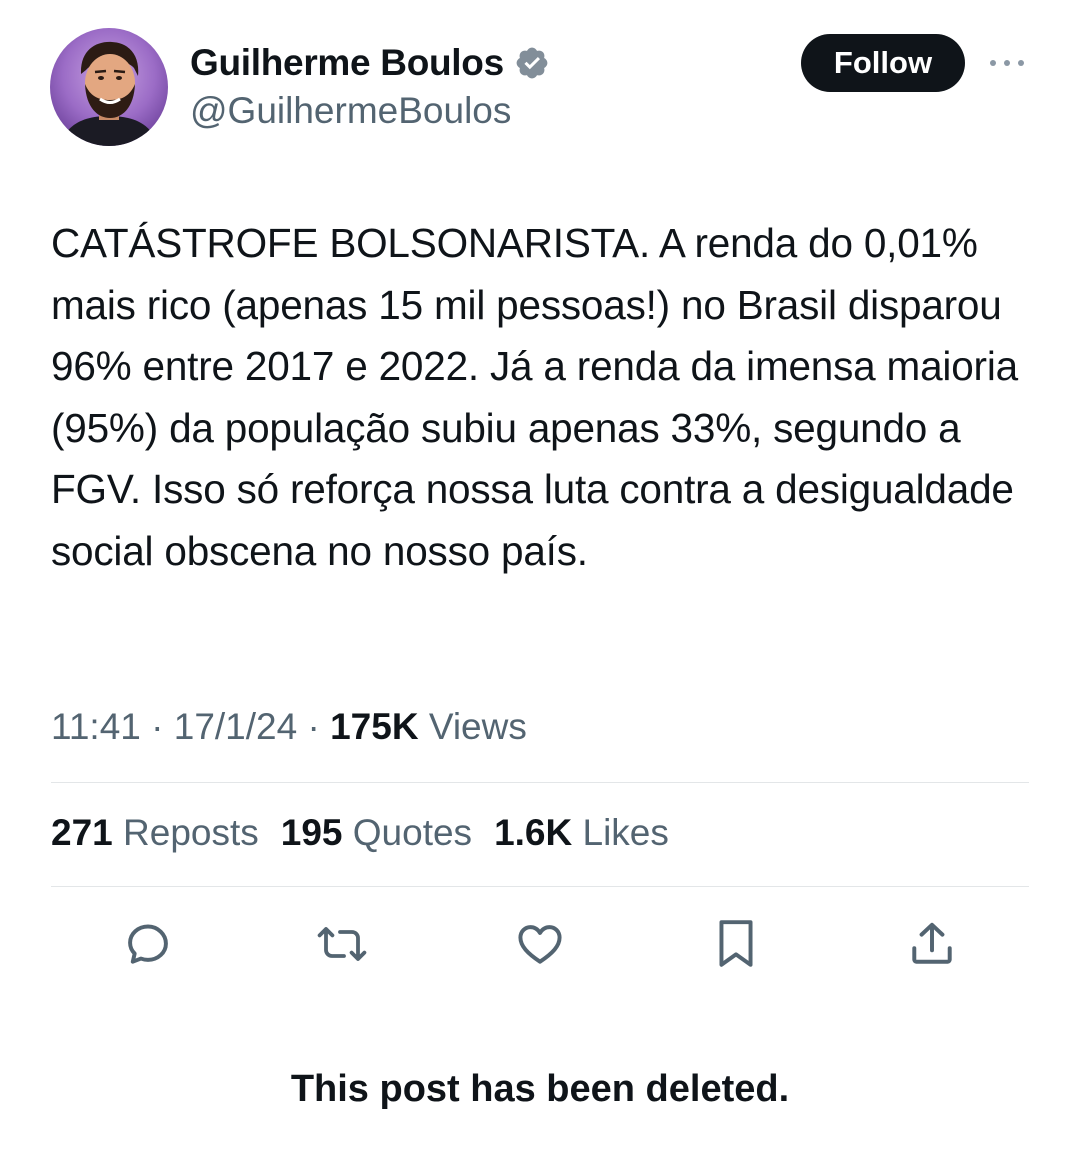 This screenshot has width=1080, height=1171. What do you see at coordinates (311, 832) in the screenshot?
I see `quotes-count: 195` at bounding box center [311, 832].